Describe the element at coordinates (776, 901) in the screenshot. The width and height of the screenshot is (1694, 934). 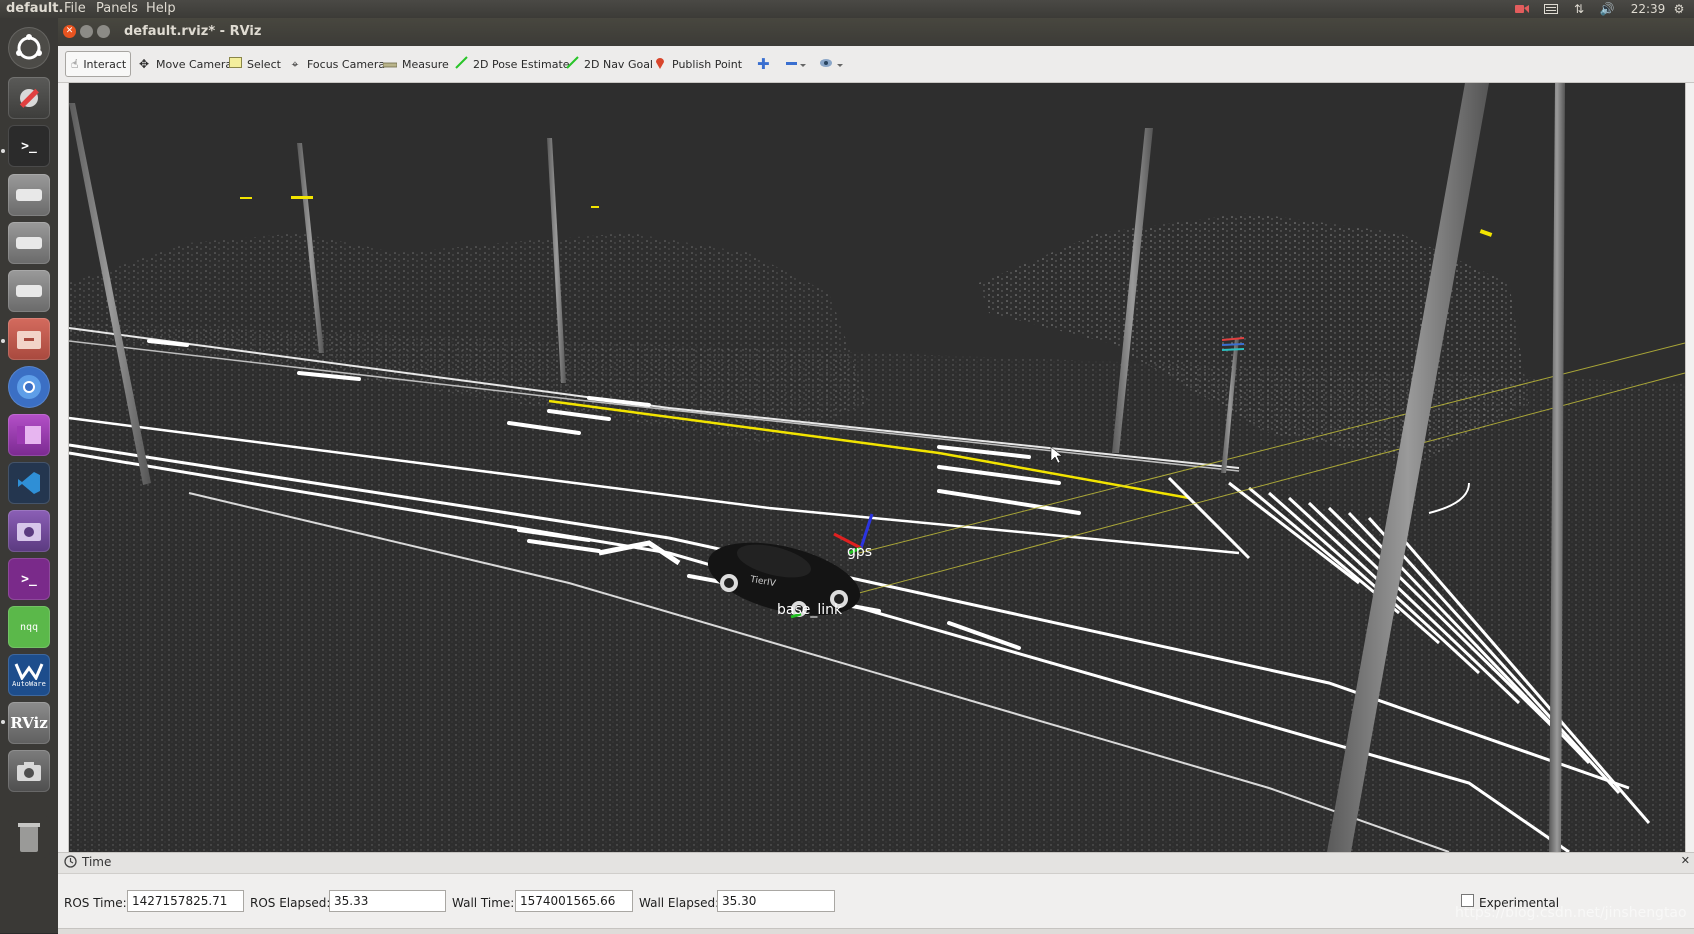
I see `wall-elapsed-field` at that location.